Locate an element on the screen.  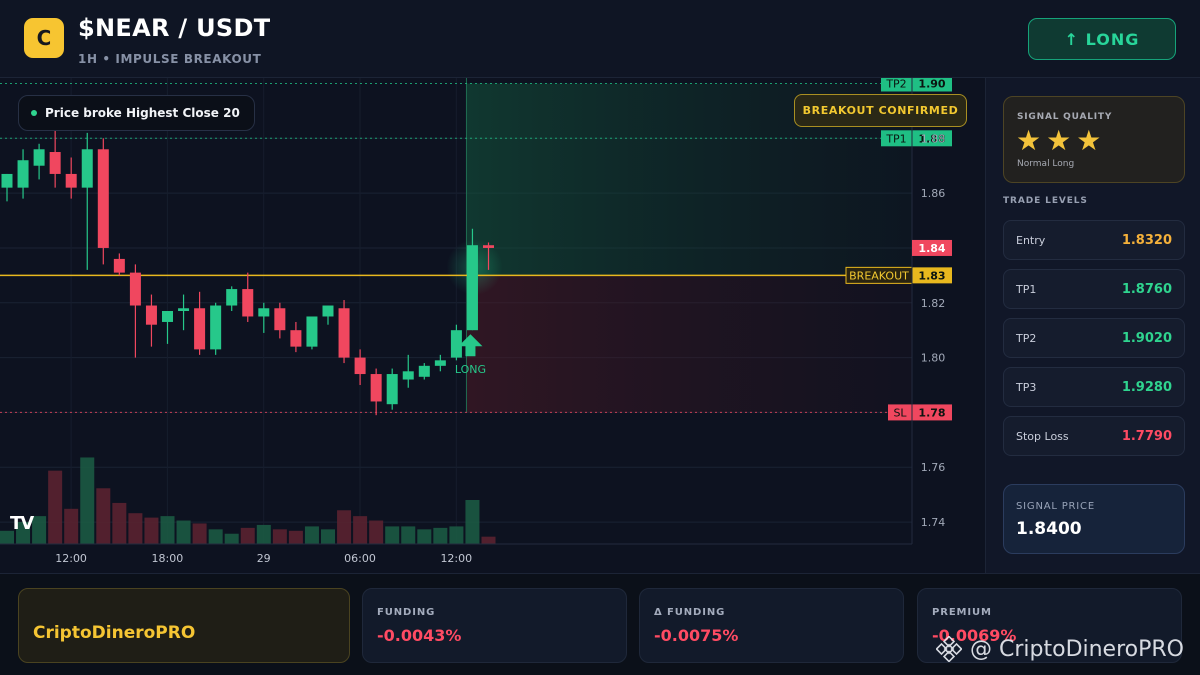
tradingview-logo-icon: TV is located at coordinates (22, 523).